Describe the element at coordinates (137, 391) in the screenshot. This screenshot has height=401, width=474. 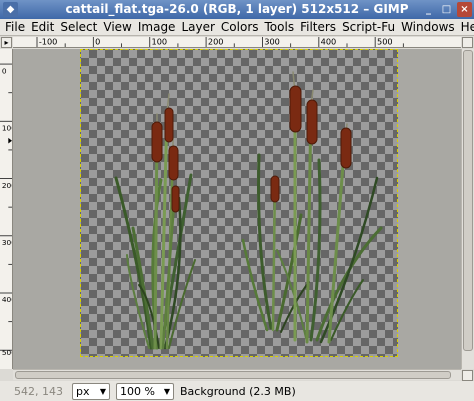
I see `zoom-value: 100 %` at that location.